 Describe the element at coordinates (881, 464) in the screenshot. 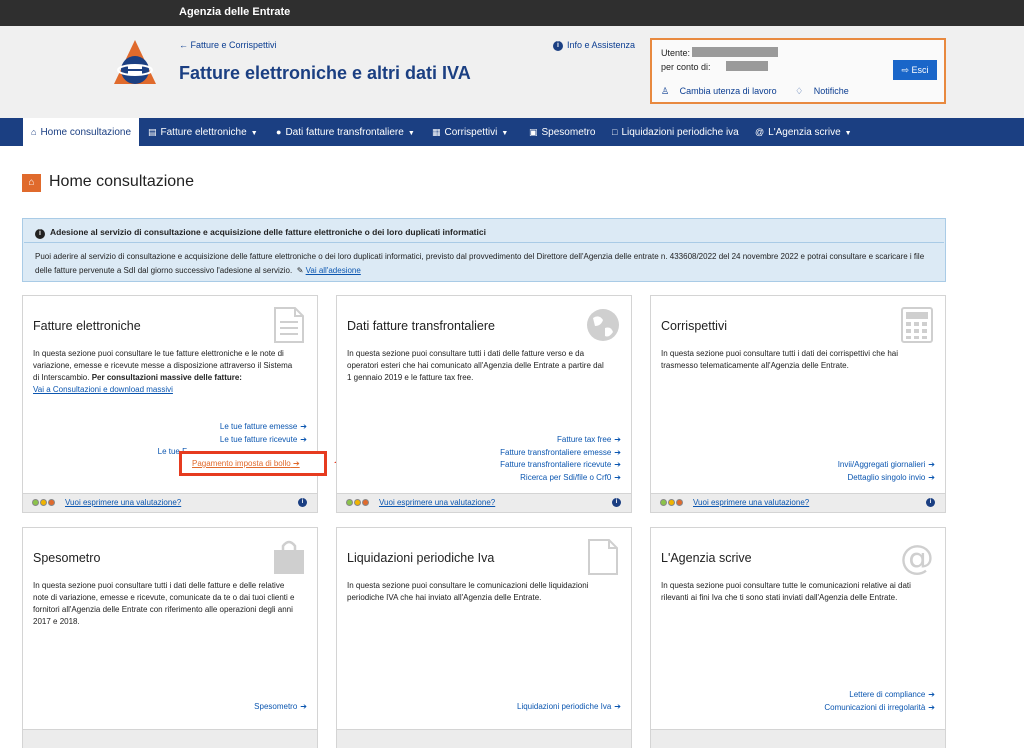

I see `link-label: Invii/Aggregati giornalieri` at that location.